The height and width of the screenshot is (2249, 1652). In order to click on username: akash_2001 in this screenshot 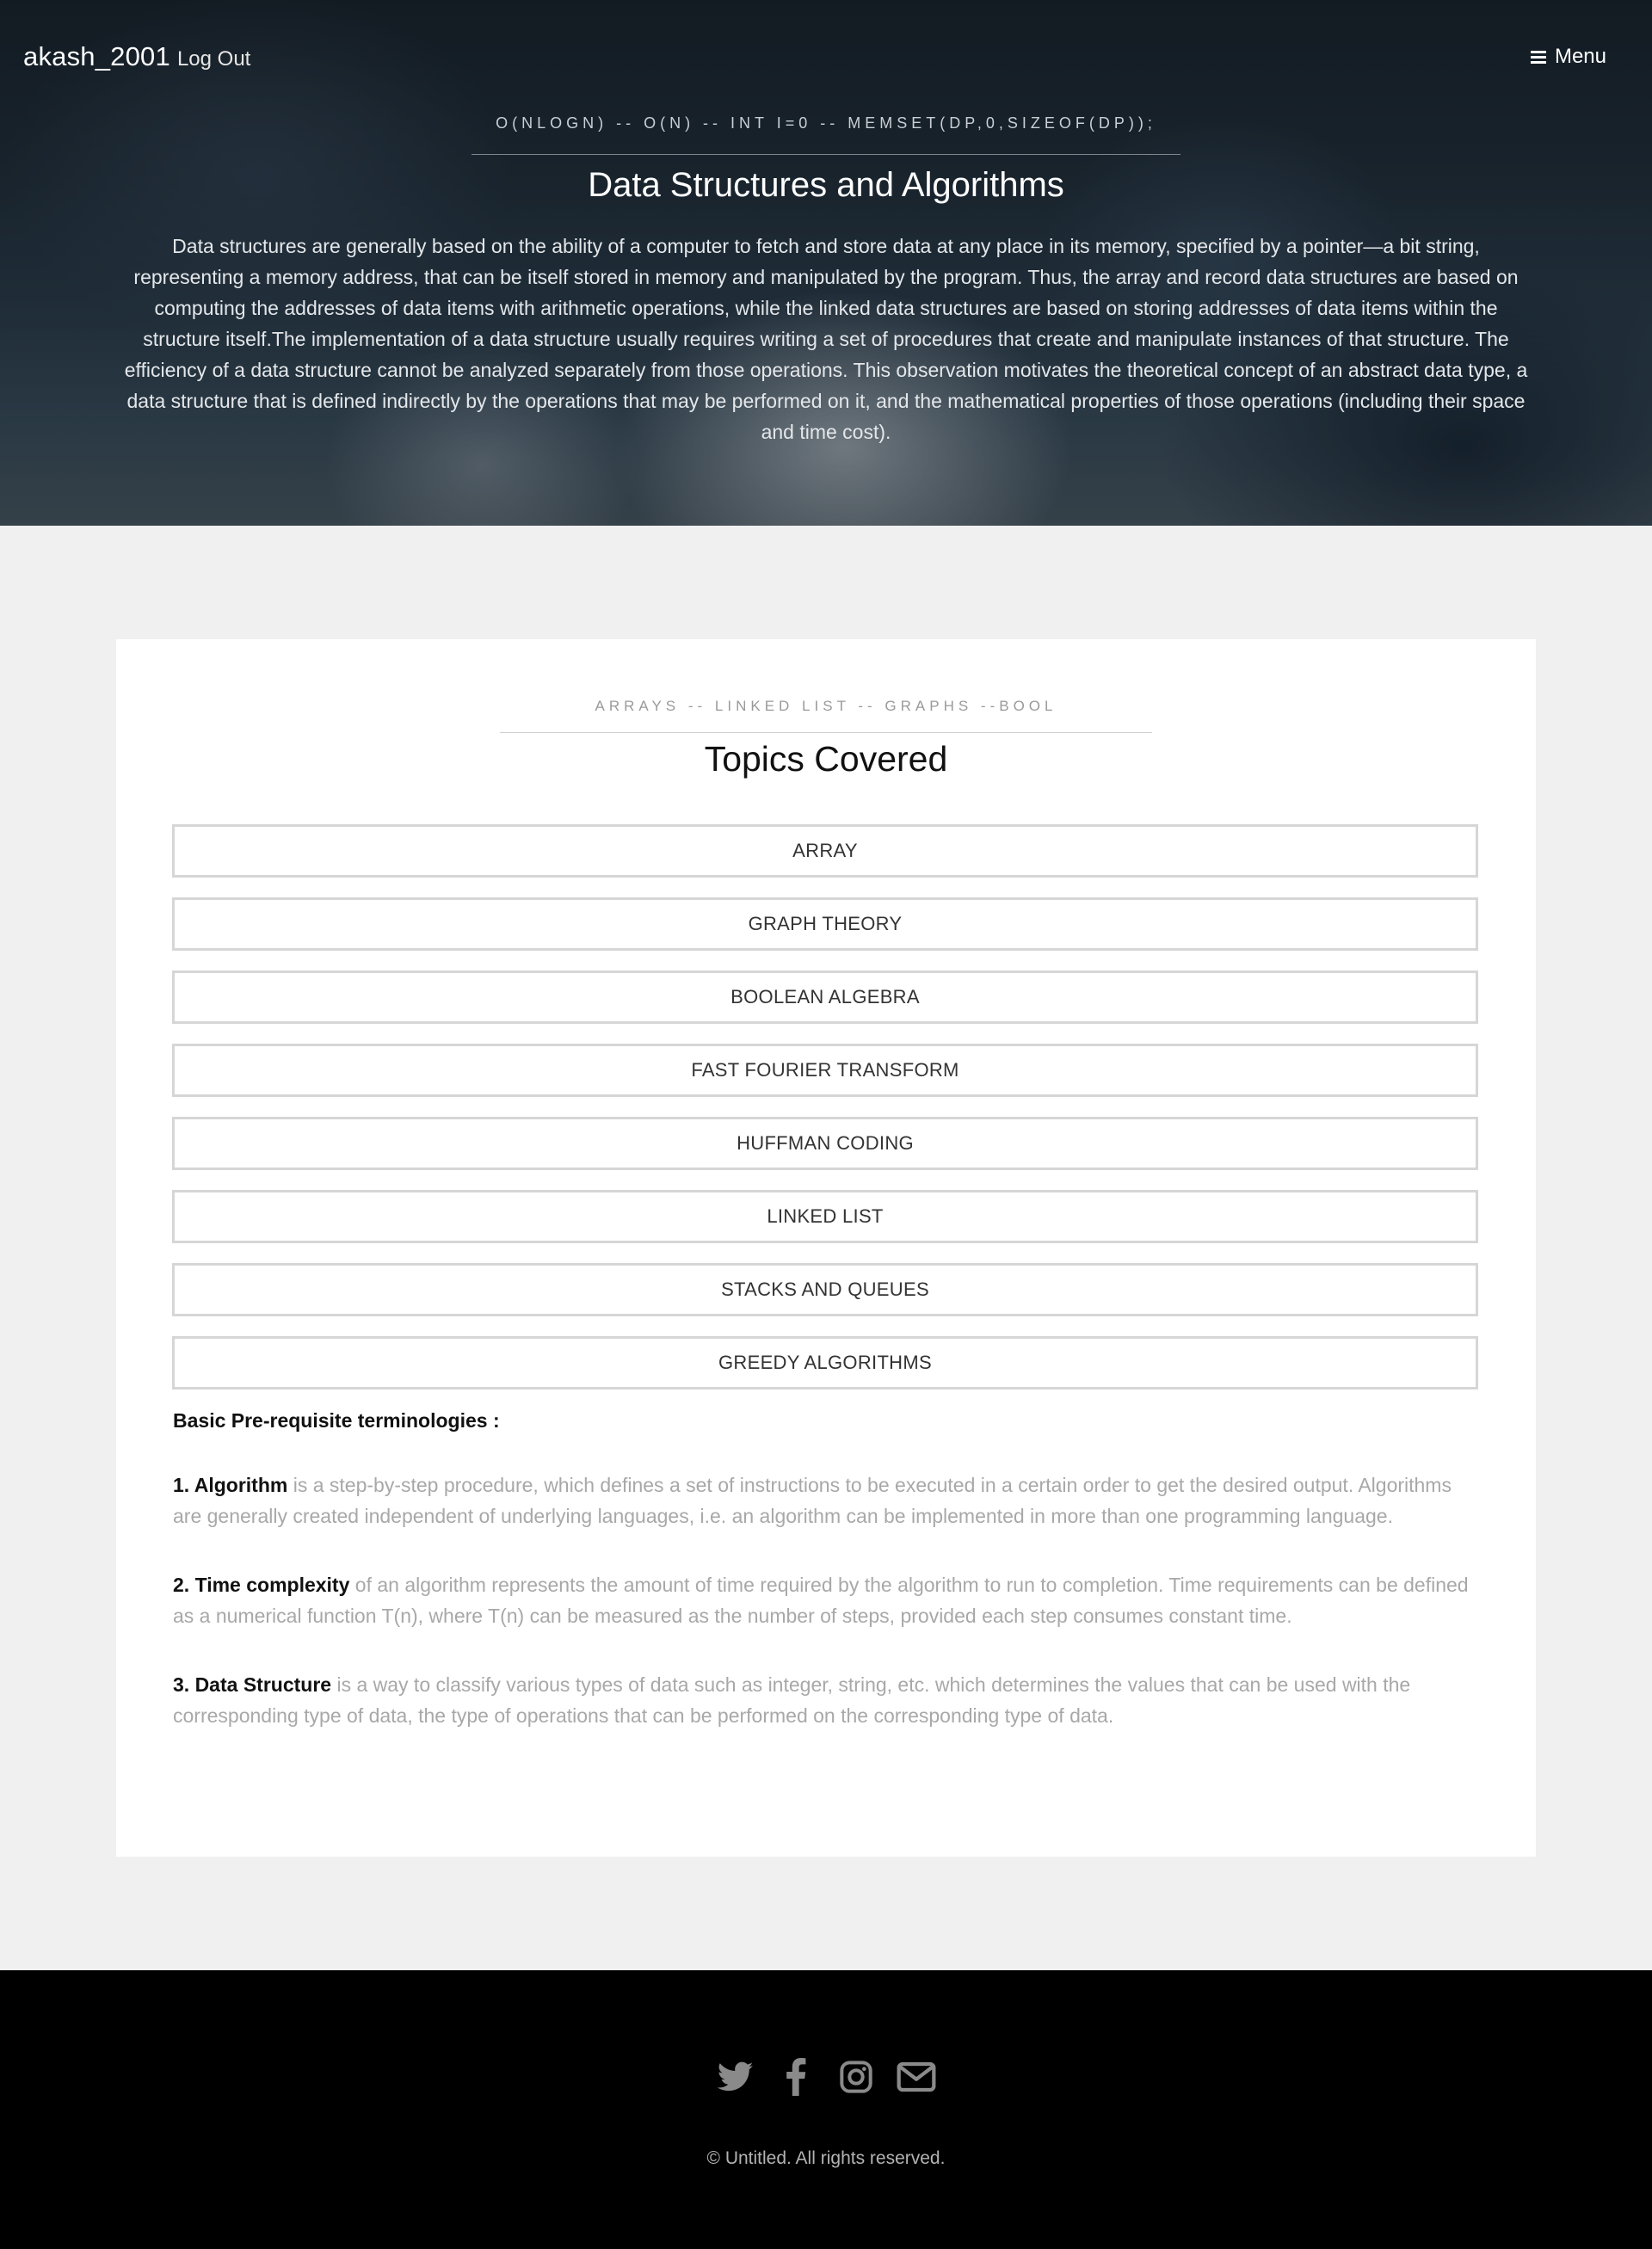, I will do `click(96, 56)`.